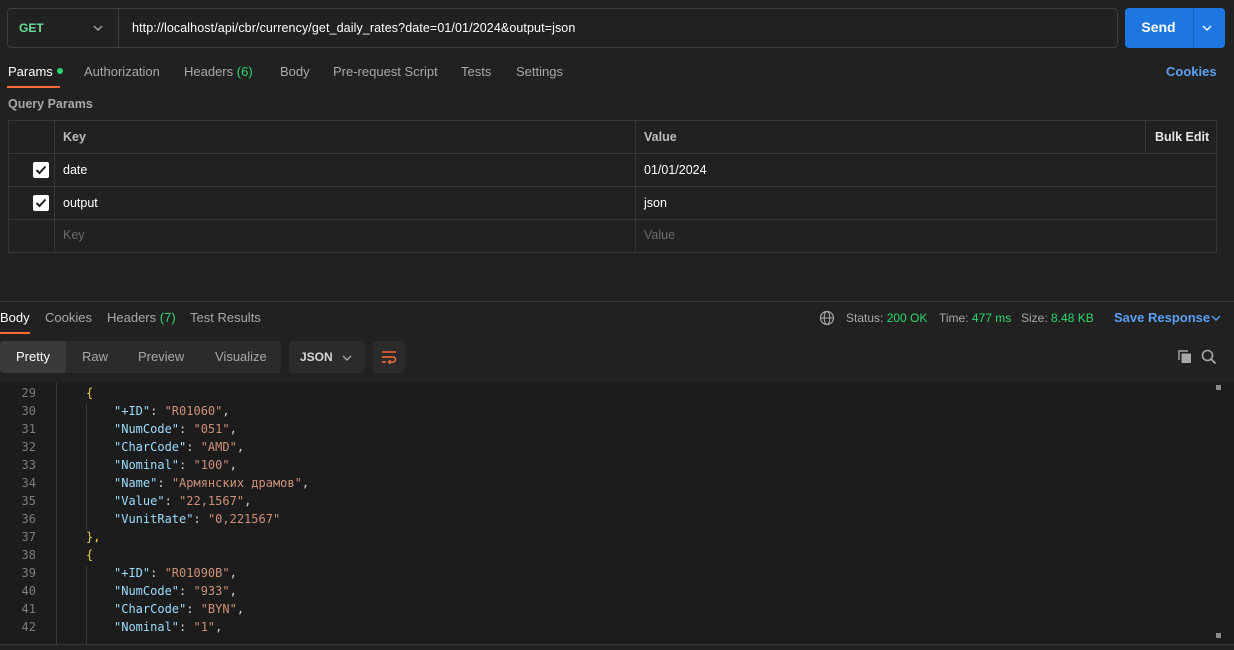 The height and width of the screenshot is (650, 1234). What do you see at coordinates (28, 411) in the screenshot?
I see `line-number: 30` at bounding box center [28, 411].